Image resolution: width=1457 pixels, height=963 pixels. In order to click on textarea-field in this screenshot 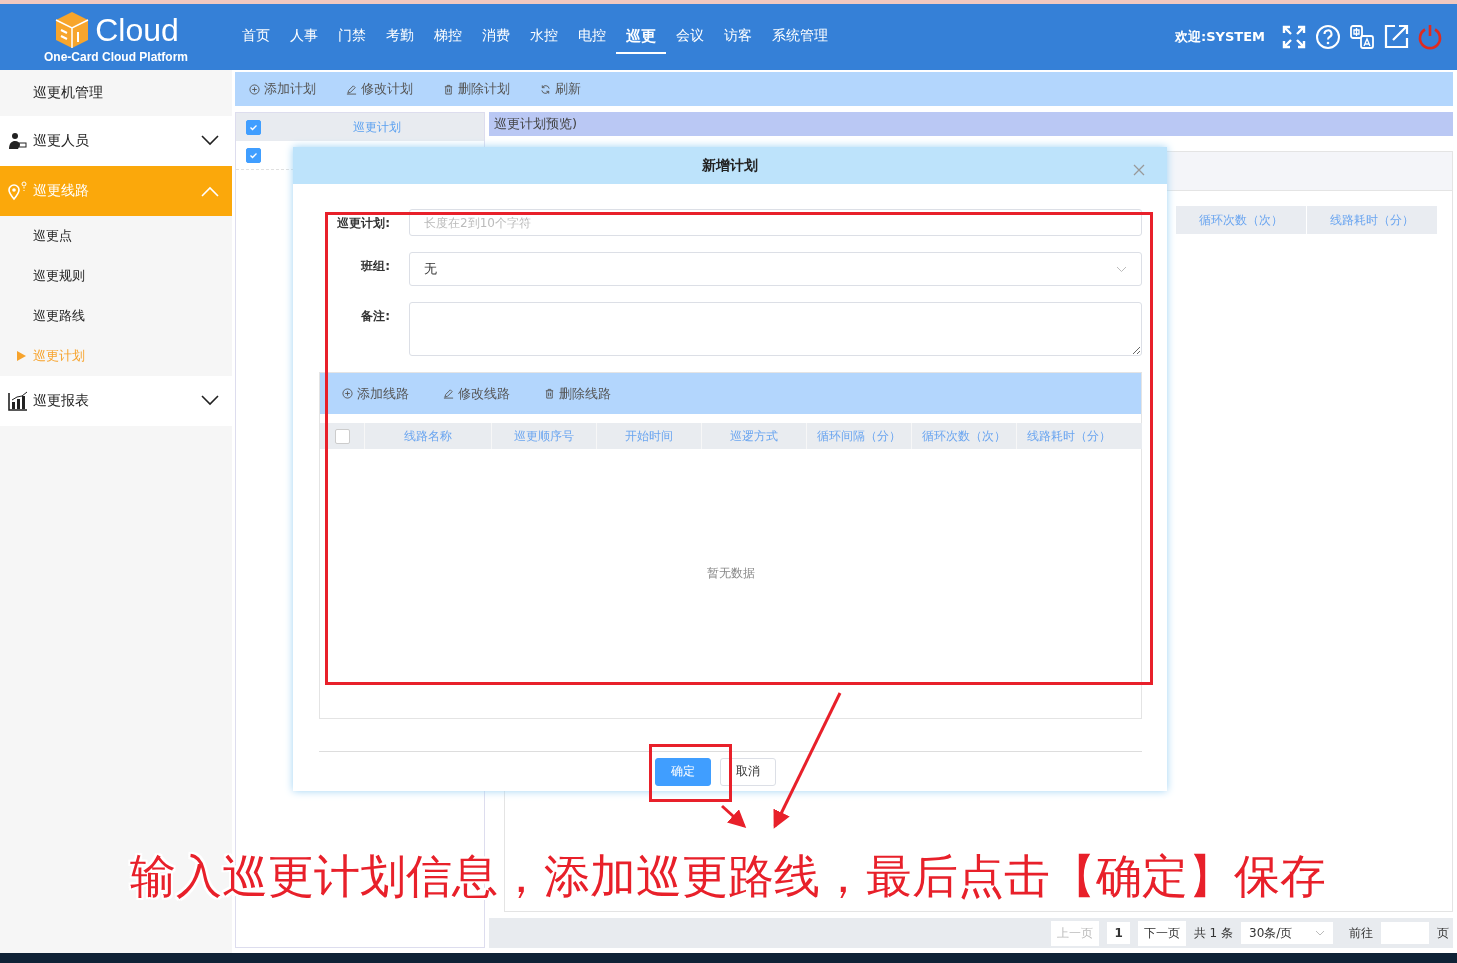, I will do `click(775, 329)`.